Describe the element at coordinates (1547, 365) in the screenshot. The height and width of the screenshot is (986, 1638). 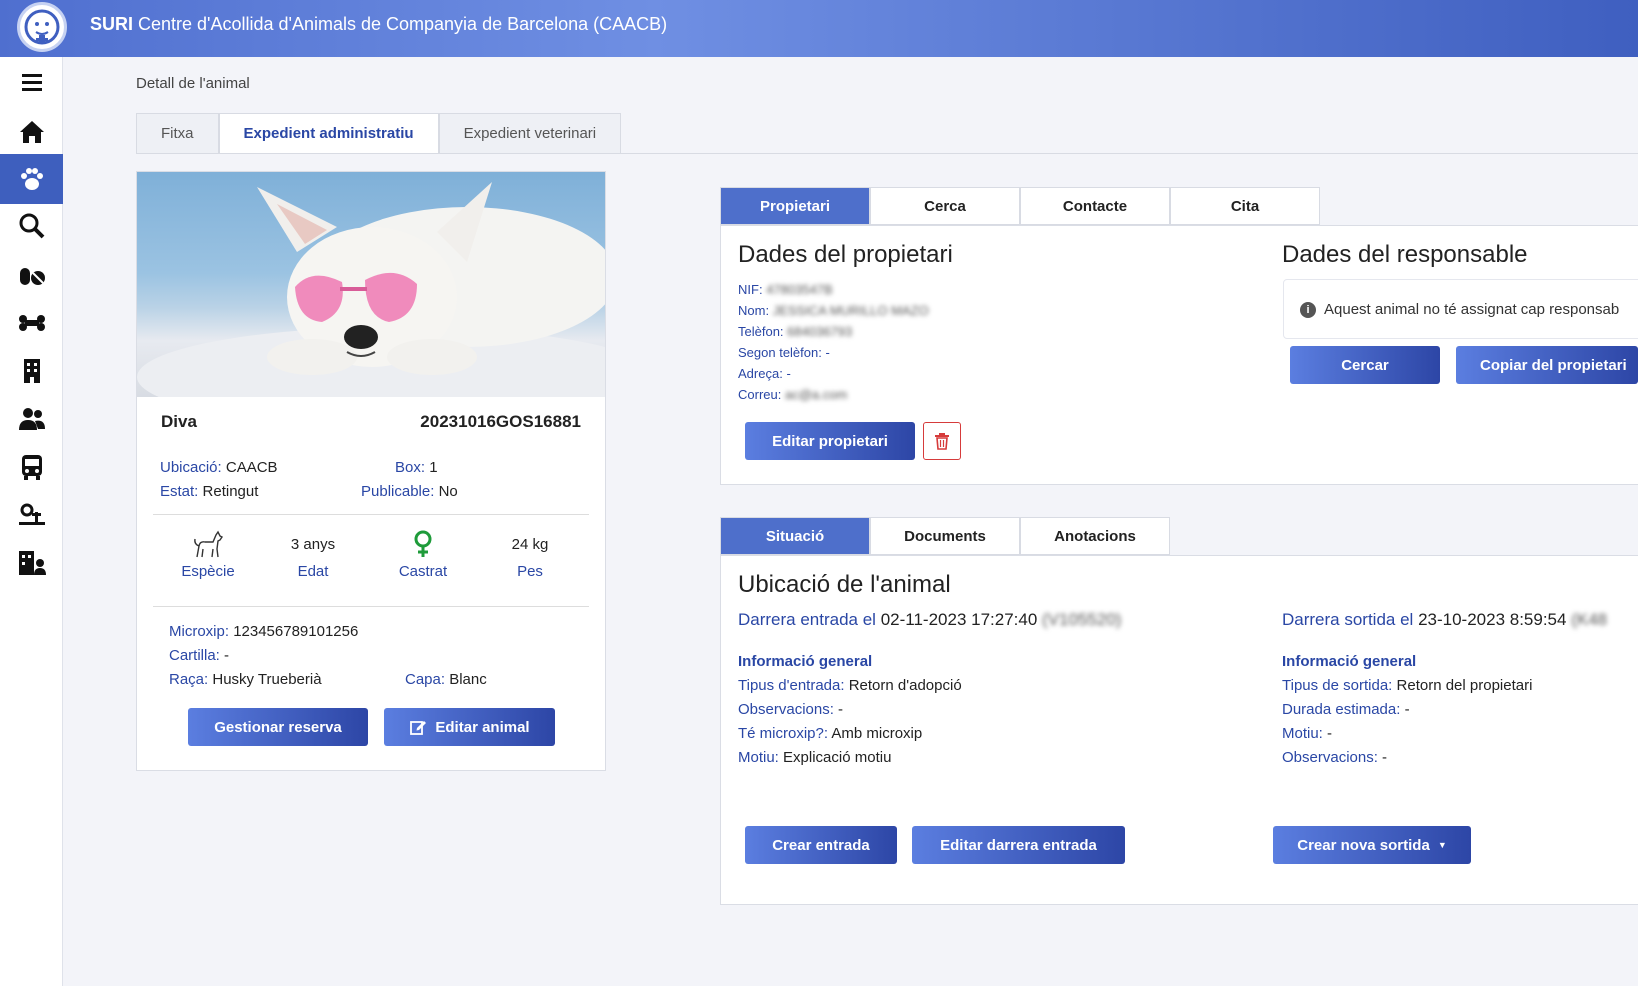
I see `copiar-propietari-button: Copiar del propietari` at that location.